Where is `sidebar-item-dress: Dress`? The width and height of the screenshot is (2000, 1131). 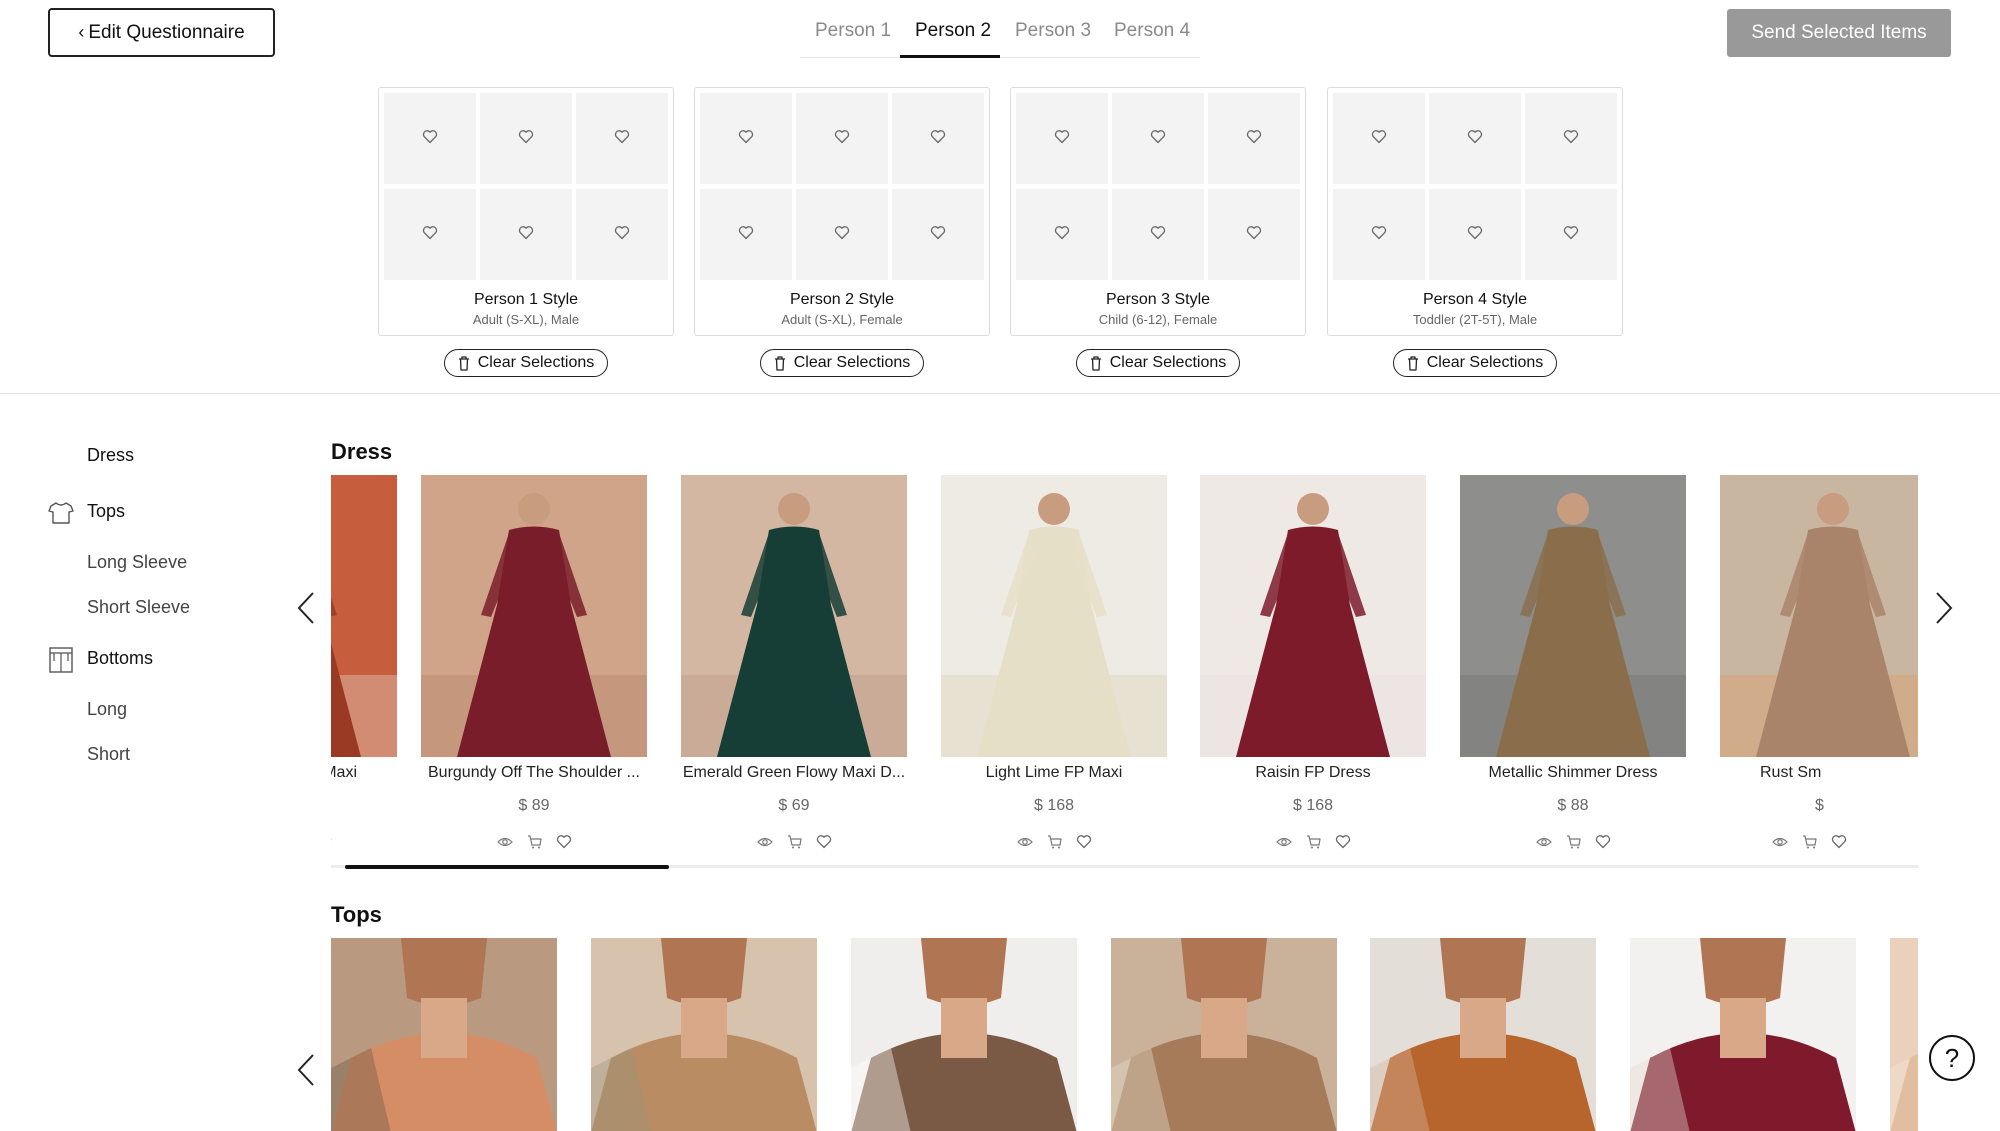
sidebar-item-dress: Dress is located at coordinates (110, 455).